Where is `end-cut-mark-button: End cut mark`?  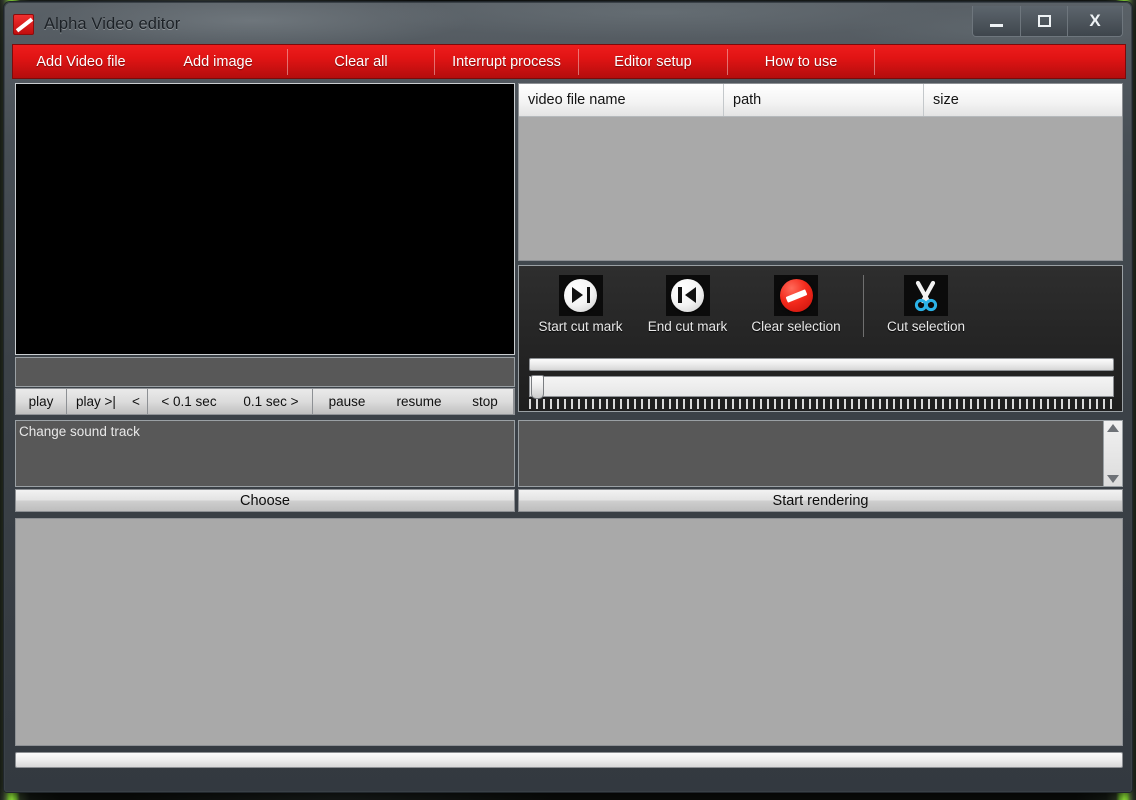
end-cut-mark-button: End cut mark is located at coordinates (687, 304).